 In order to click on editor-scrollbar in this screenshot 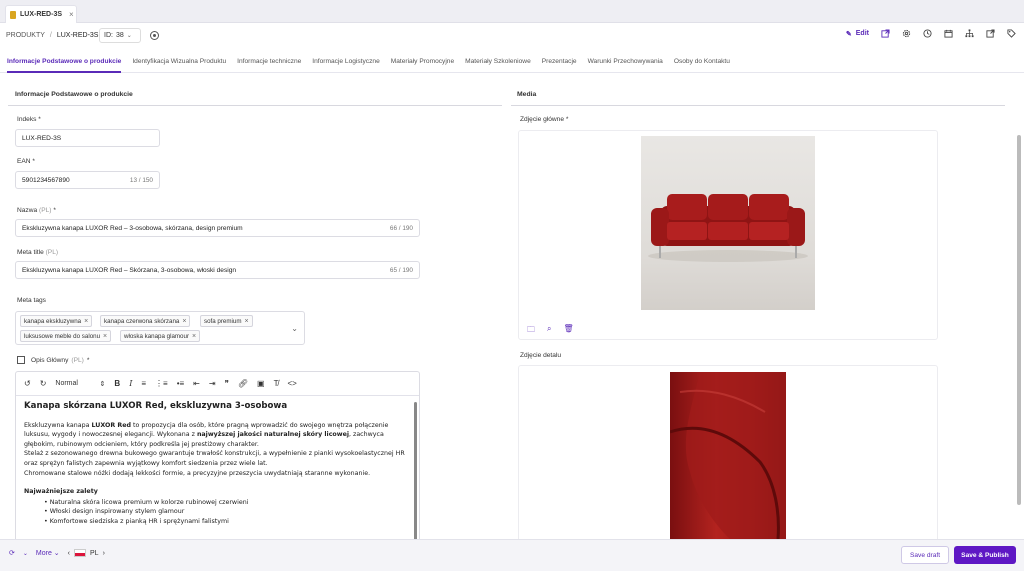, I will do `click(415, 470)`.